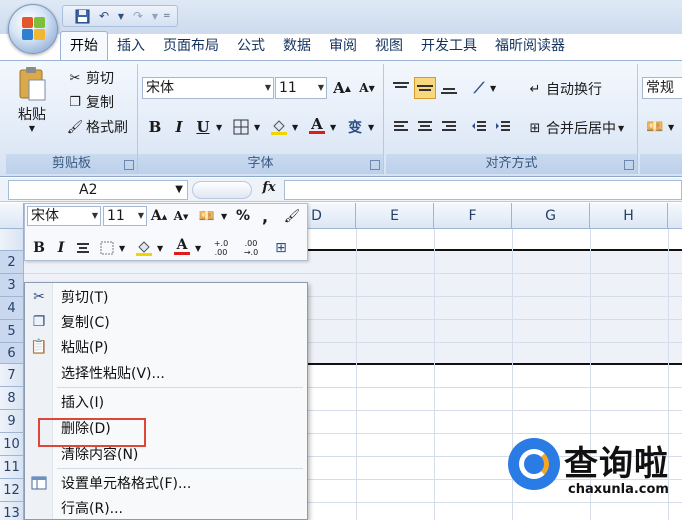  Describe the element at coordinates (107, 248) in the screenshot. I see `mini-borders-button` at that location.